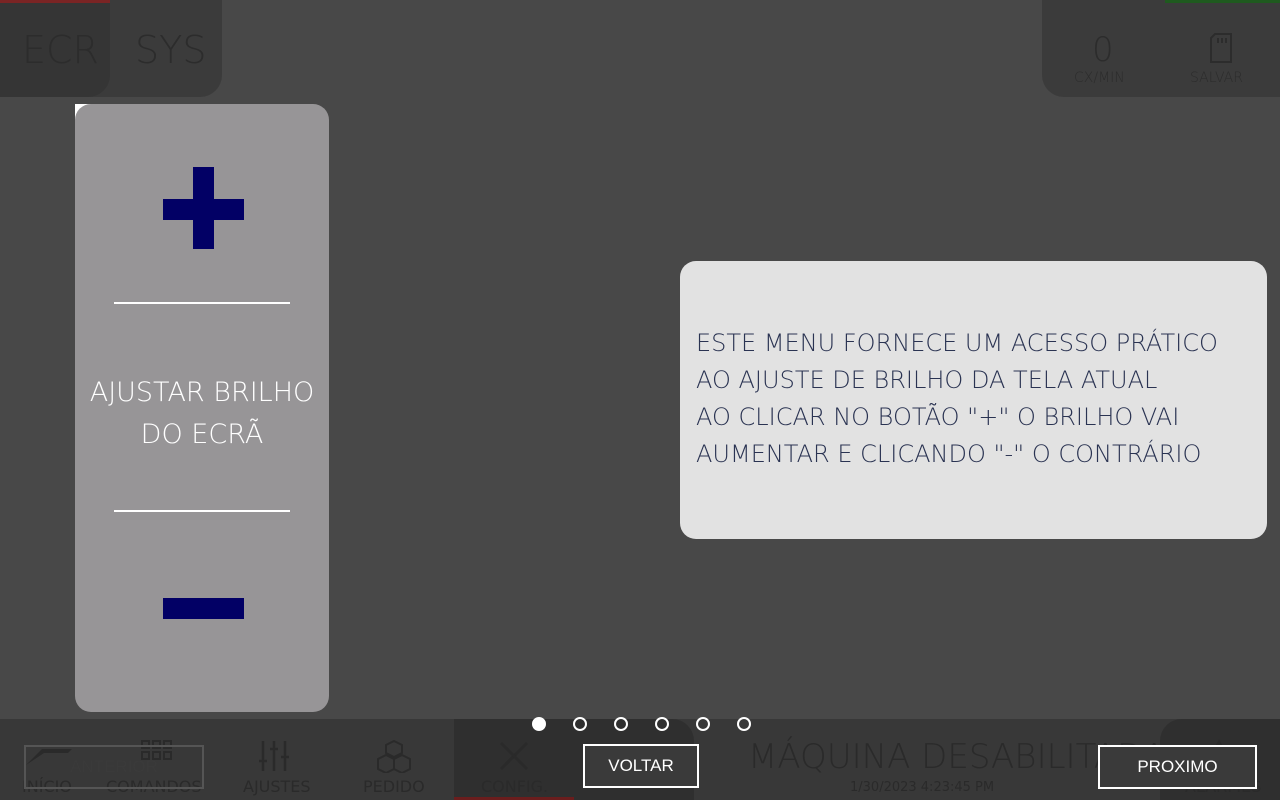 Image resolution: width=1280 pixels, height=800 pixels. What do you see at coordinates (202, 414) in the screenshot?
I see `brightness-label: AJUSTAR BRILHO DO ECRÃ` at bounding box center [202, 414].